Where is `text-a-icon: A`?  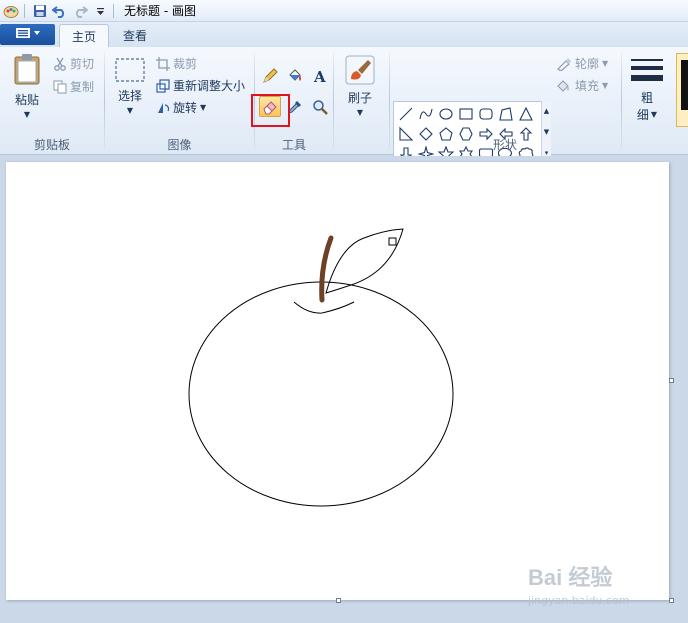
text-a-icon: A is located at coordinates (320, 76).